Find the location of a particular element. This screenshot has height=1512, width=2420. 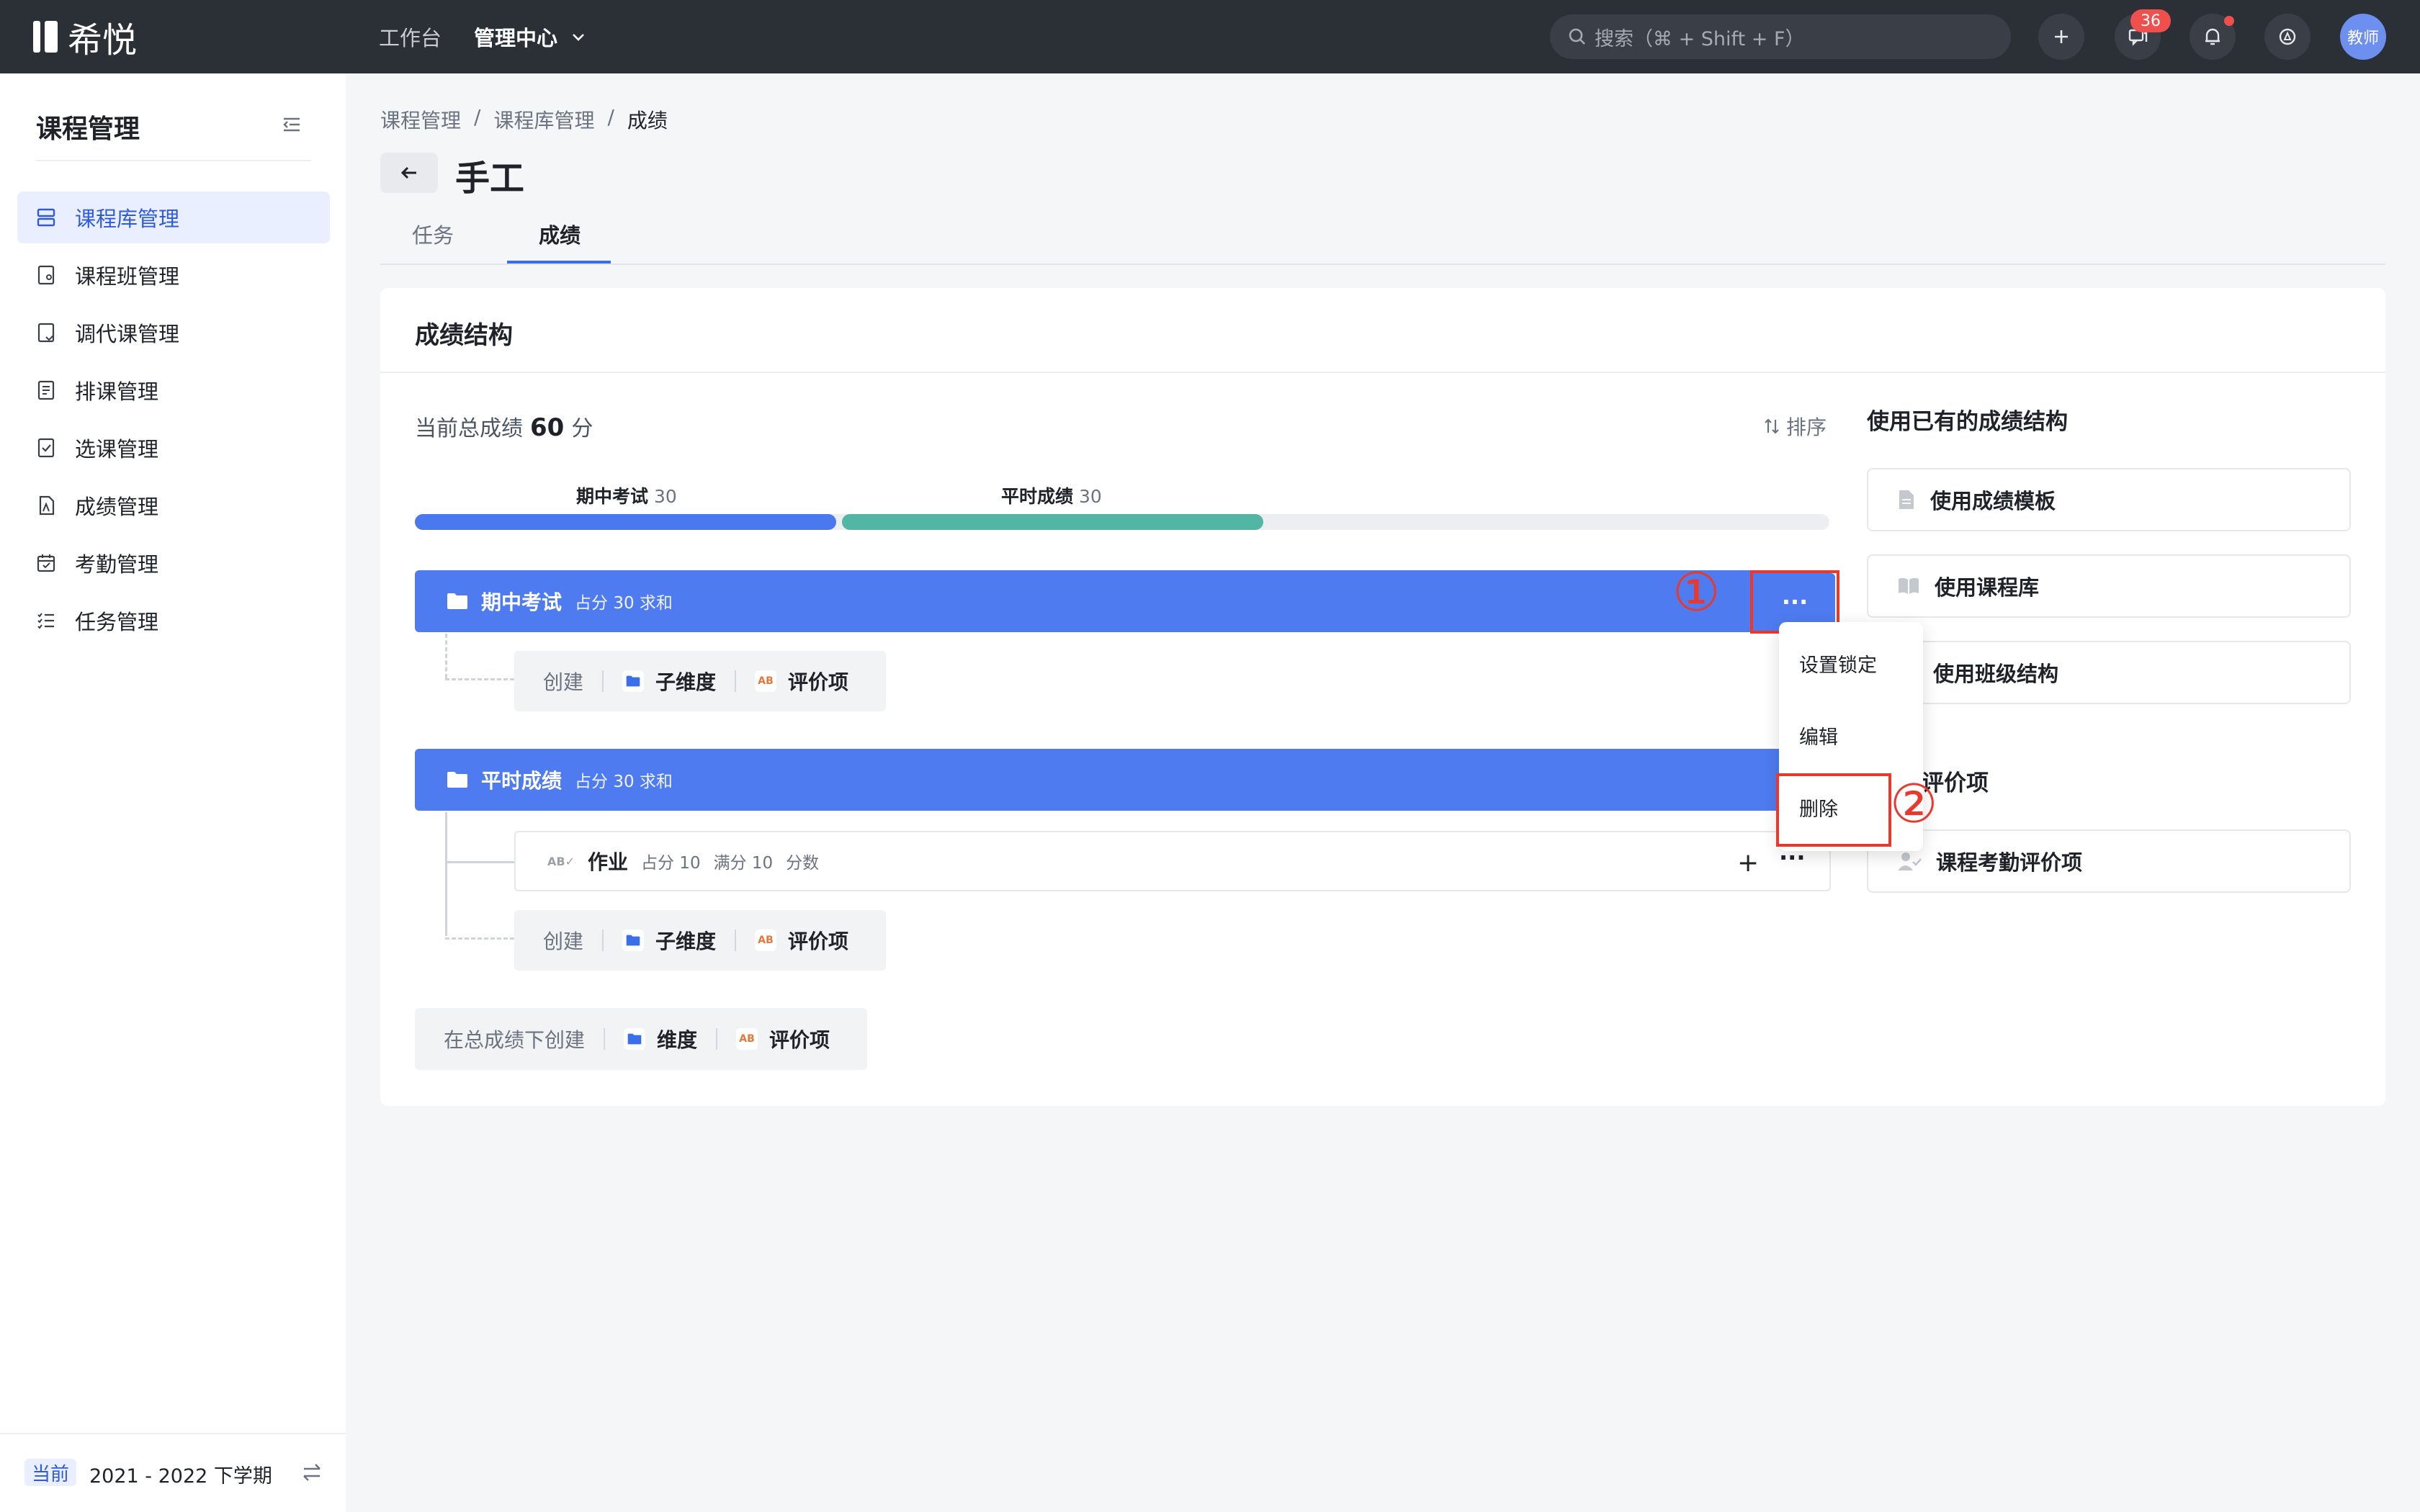

eval-item-icon: AB✓ is located at coordinates (561, 861).